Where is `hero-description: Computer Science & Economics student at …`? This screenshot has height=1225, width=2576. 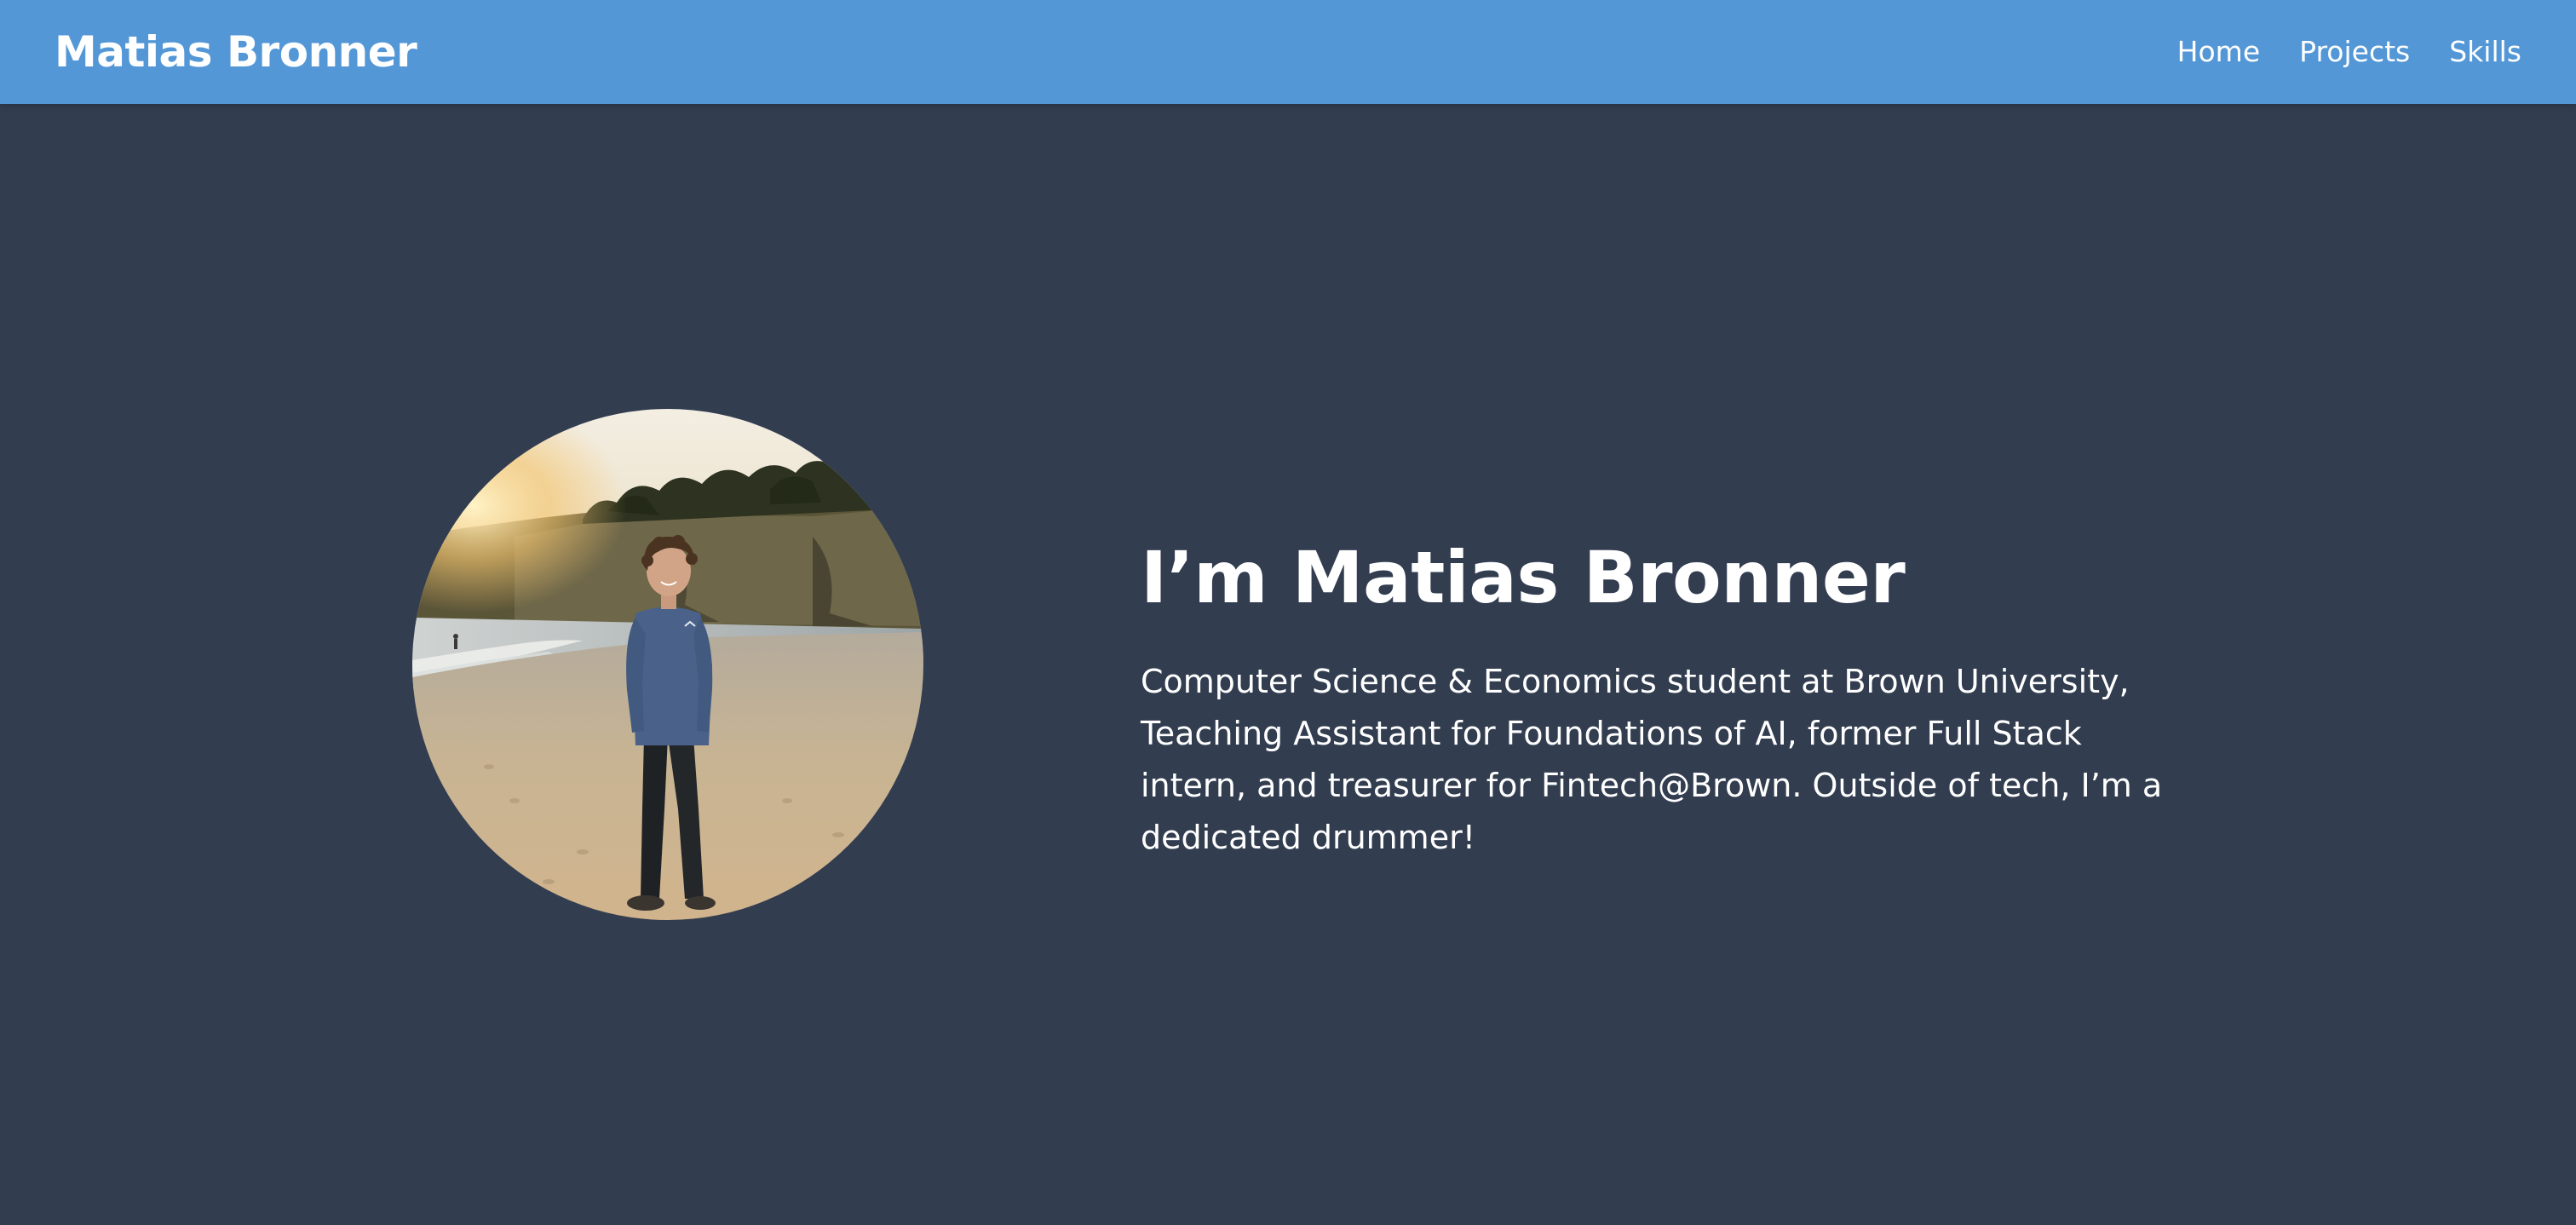 hero-description: Computer Science & Economics student at … is located at coordinates (1652, 759).